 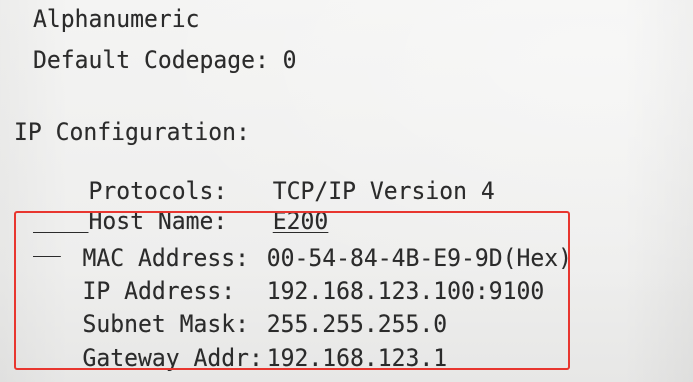 I want to click on ip-configuration-heading: IP Configuration:, so click(x=132, y=132).